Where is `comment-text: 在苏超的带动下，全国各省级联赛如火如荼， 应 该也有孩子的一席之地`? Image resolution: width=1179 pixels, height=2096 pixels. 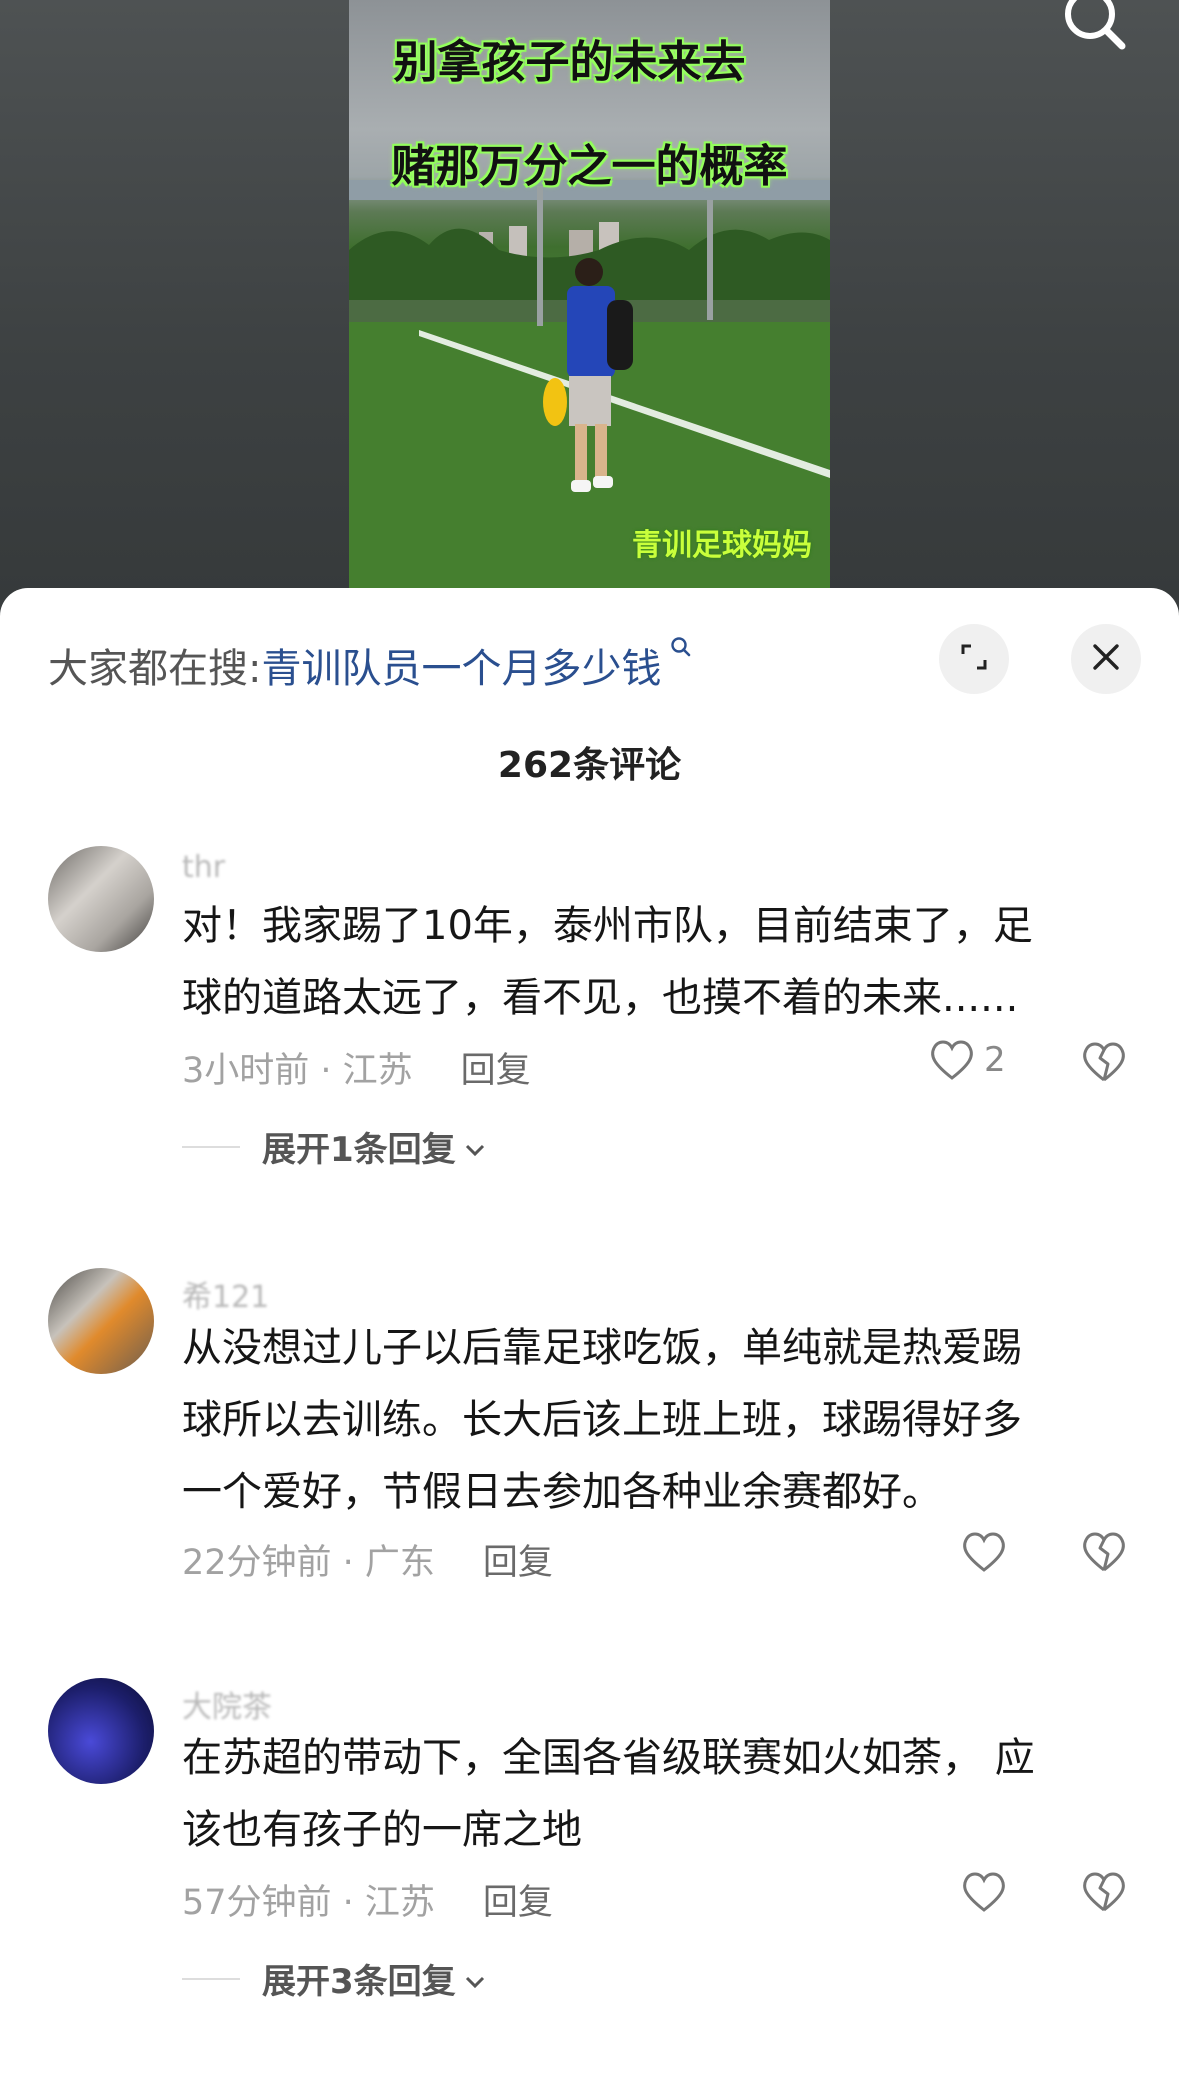 comment-text: 在苏超的带动下，全国各省级联赛如火如荼， 应 该也有孩子的一席之地 is located at coordinates (652, 1794).